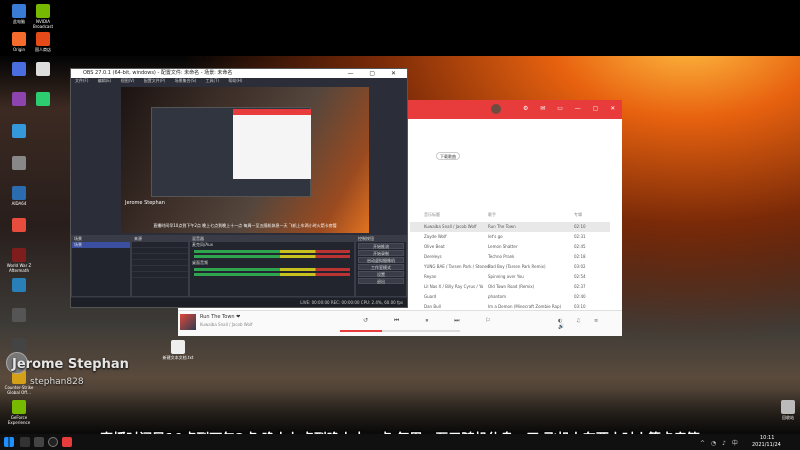 Image resolution: width=800 pixels, height=450 pixels. What do you see at coordinates (580, 236) in the screenshot?
I see `track-duration: 02:31` at bounding box center [580, 236].